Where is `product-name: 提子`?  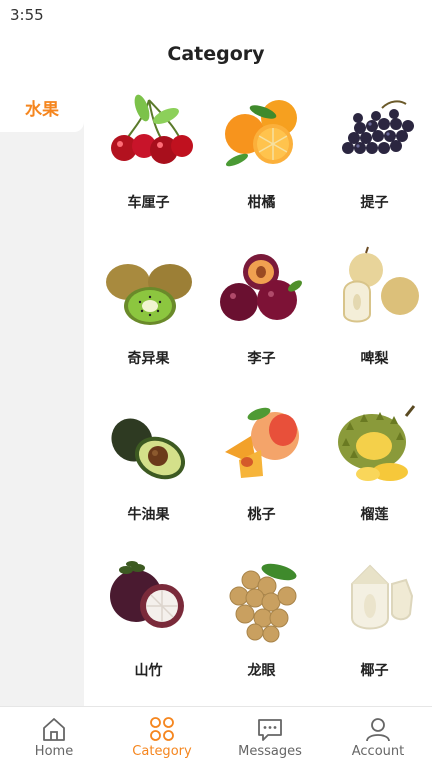 product-name: 提子 is located at coordinates (374, 203).